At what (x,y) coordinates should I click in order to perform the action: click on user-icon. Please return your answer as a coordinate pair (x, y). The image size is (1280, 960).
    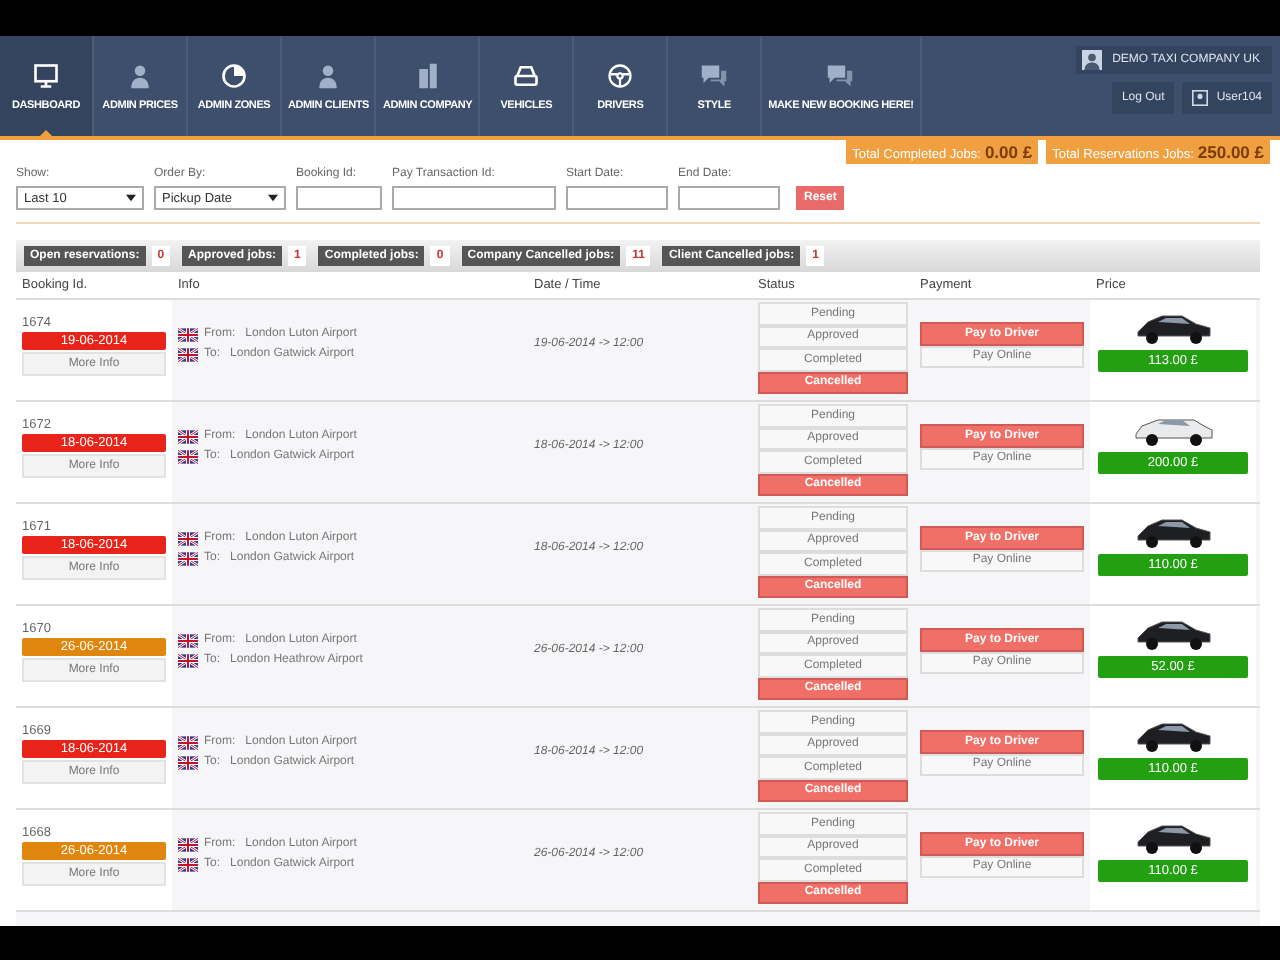
    Looking at the image, I should click on (1200, 98).